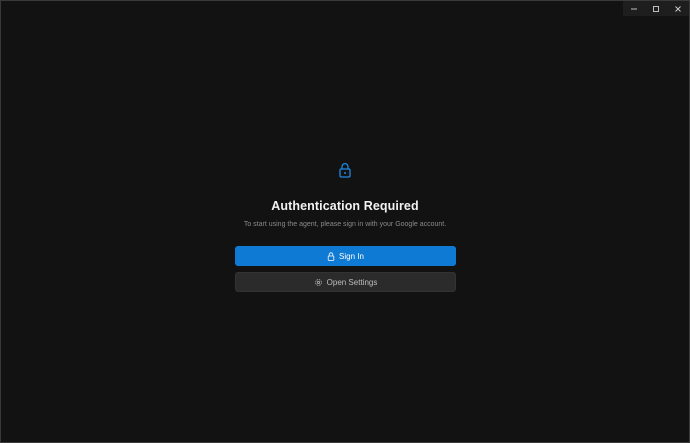  I want to click on open-settings-button: Open Settings, so click(345, 282).